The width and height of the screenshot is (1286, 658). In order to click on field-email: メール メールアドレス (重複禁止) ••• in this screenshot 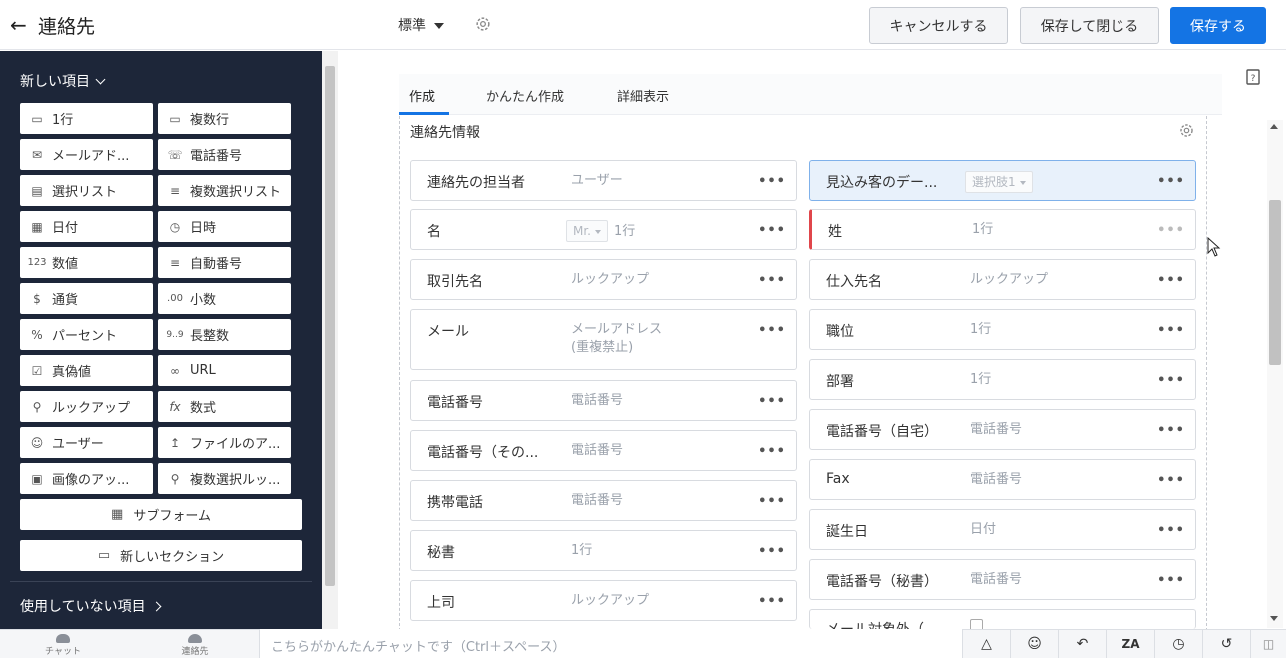, I will do `click(603, 339)`.